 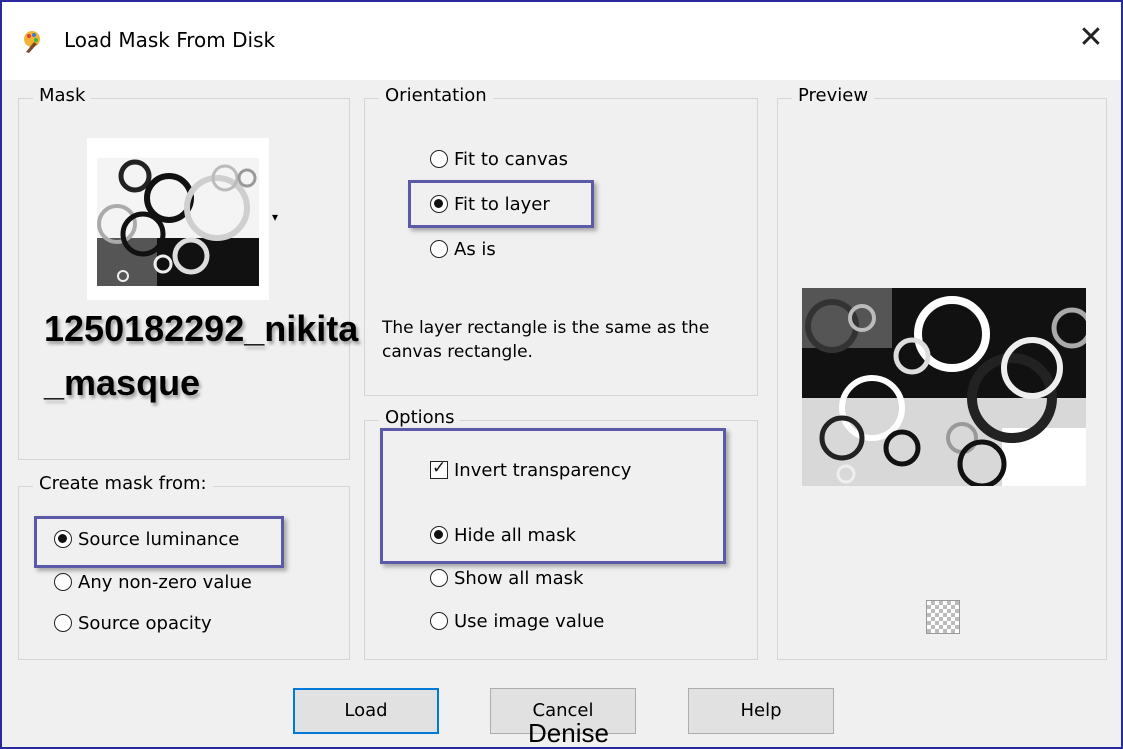 What do you see at coordinates (529, 621) in the screenshot?
I see `radio-label: Use image value` at bounding box center [529, 621].